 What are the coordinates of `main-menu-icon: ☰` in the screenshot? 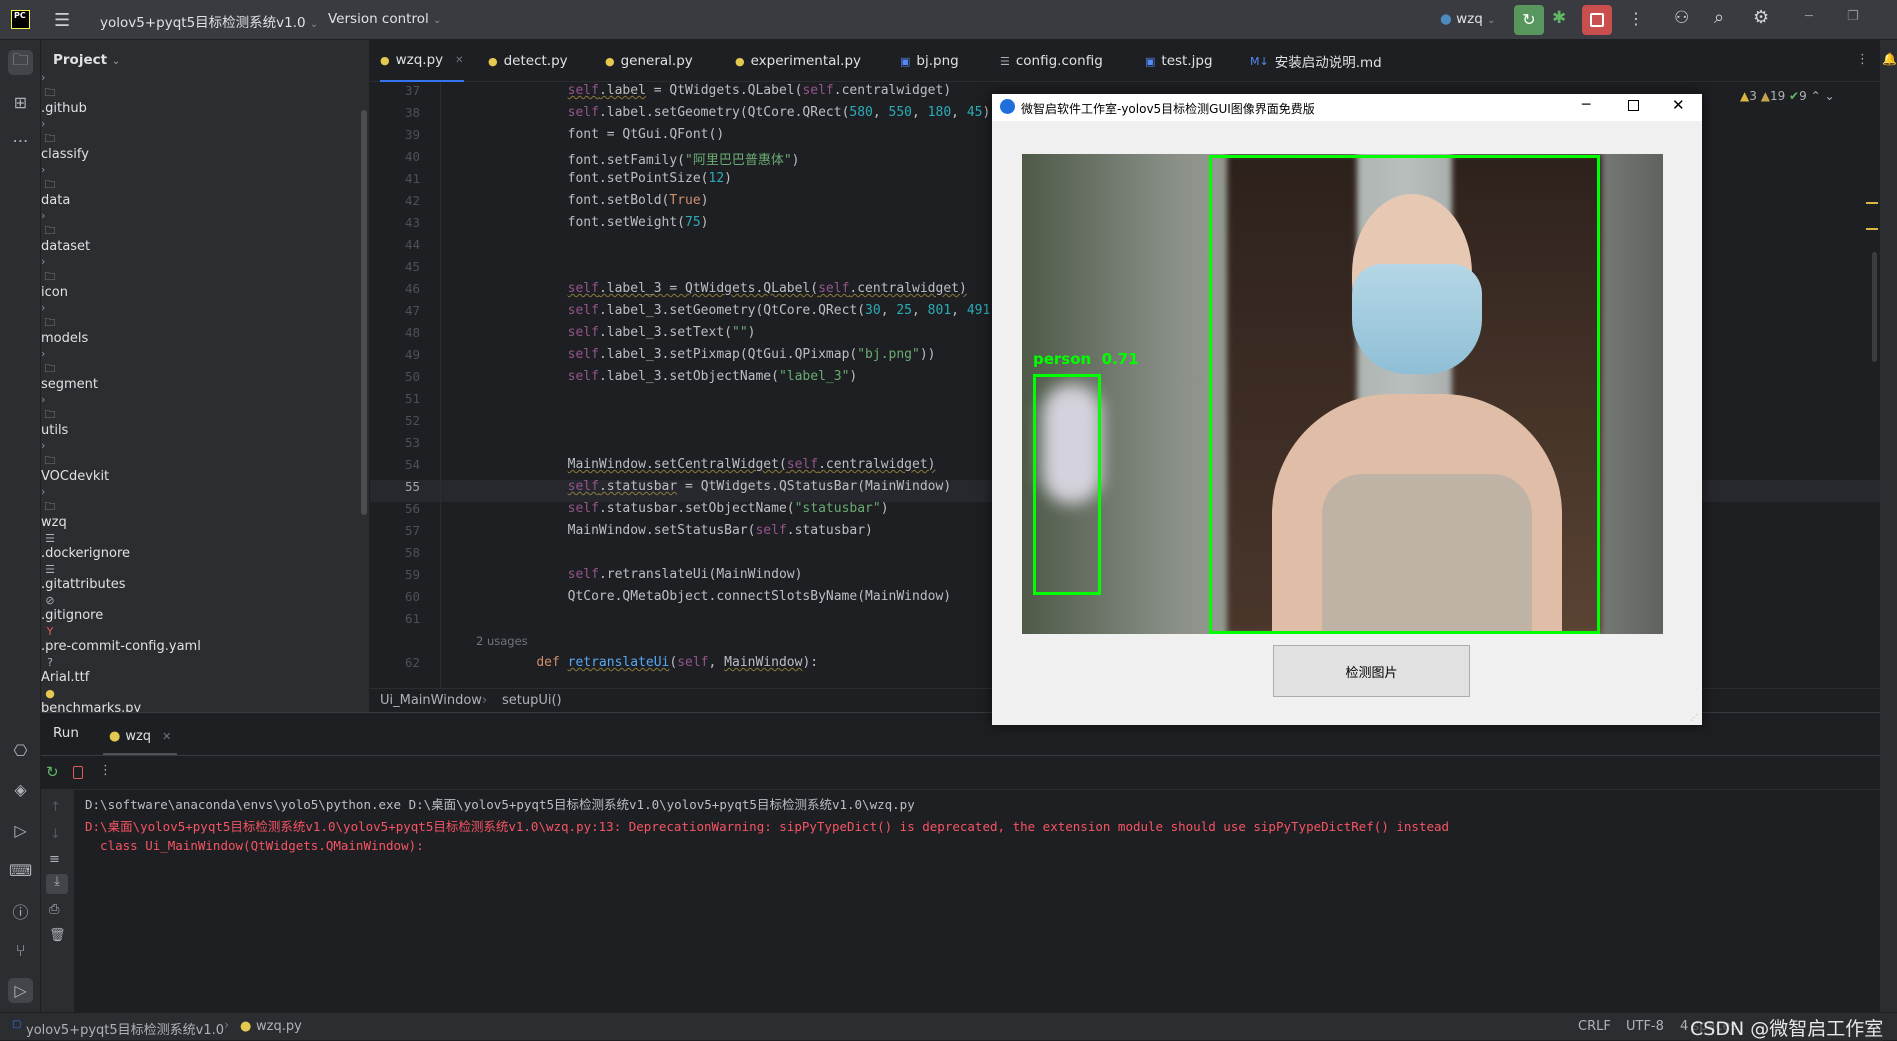 It's located at (62, 20).